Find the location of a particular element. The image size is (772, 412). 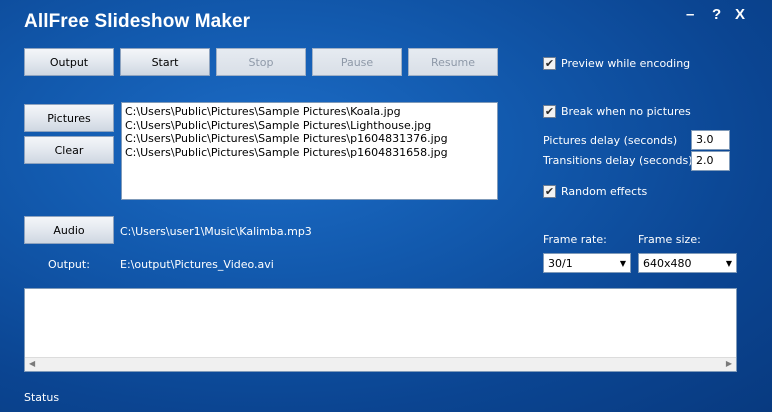

stop-button: Stop is located at coordinates (261, 62).